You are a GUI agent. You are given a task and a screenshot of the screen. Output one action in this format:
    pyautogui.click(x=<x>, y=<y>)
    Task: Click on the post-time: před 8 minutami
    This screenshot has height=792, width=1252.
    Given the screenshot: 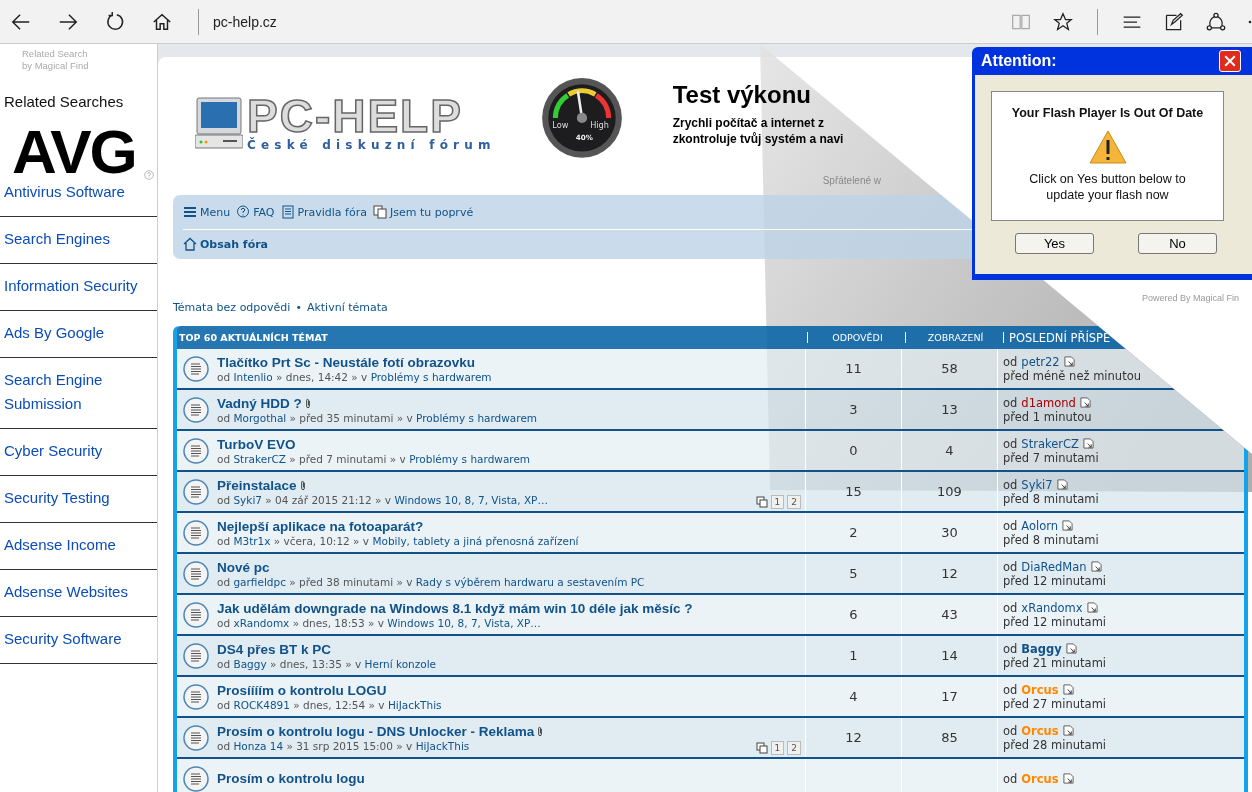 What is the action you would take?
    pyautogui.click(x=1051, y=498)
    